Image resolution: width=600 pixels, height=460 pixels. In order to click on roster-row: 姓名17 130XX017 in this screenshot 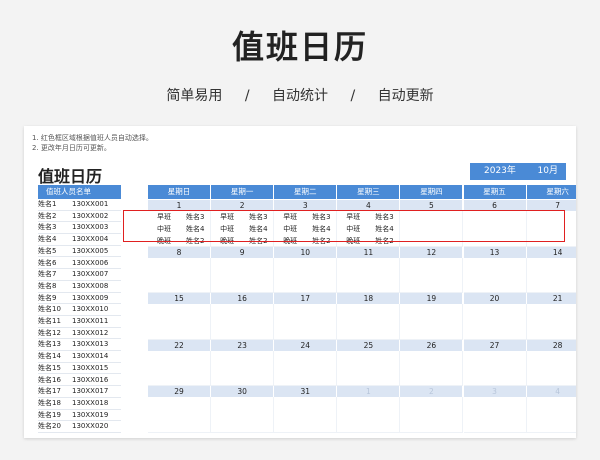, I will do `click(79, 392)`.